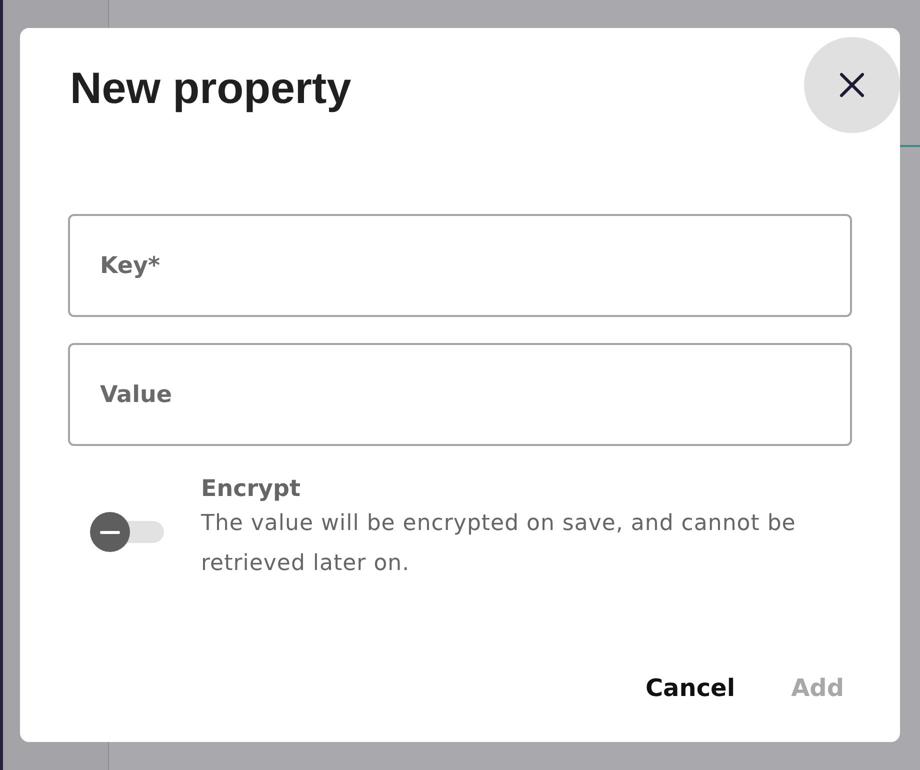  Describe the element at coordinates (690, 688) in the screenshot. I see `dialog-button: Cancel` at that location.